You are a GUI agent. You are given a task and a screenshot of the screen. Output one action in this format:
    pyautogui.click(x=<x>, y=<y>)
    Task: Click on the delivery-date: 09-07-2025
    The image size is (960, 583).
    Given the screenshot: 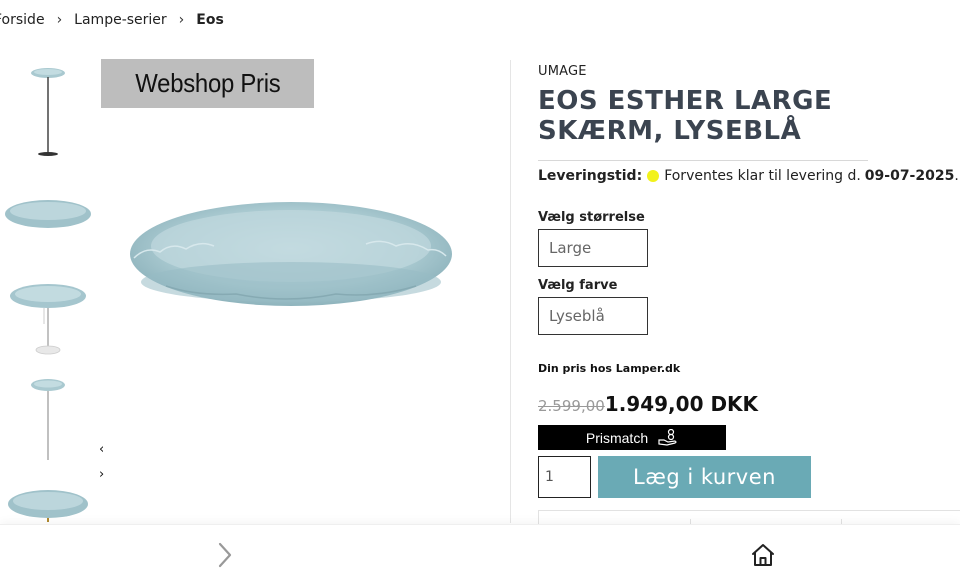 What is the action you would take?
    pyautogui.click(x=909, y=176)
    